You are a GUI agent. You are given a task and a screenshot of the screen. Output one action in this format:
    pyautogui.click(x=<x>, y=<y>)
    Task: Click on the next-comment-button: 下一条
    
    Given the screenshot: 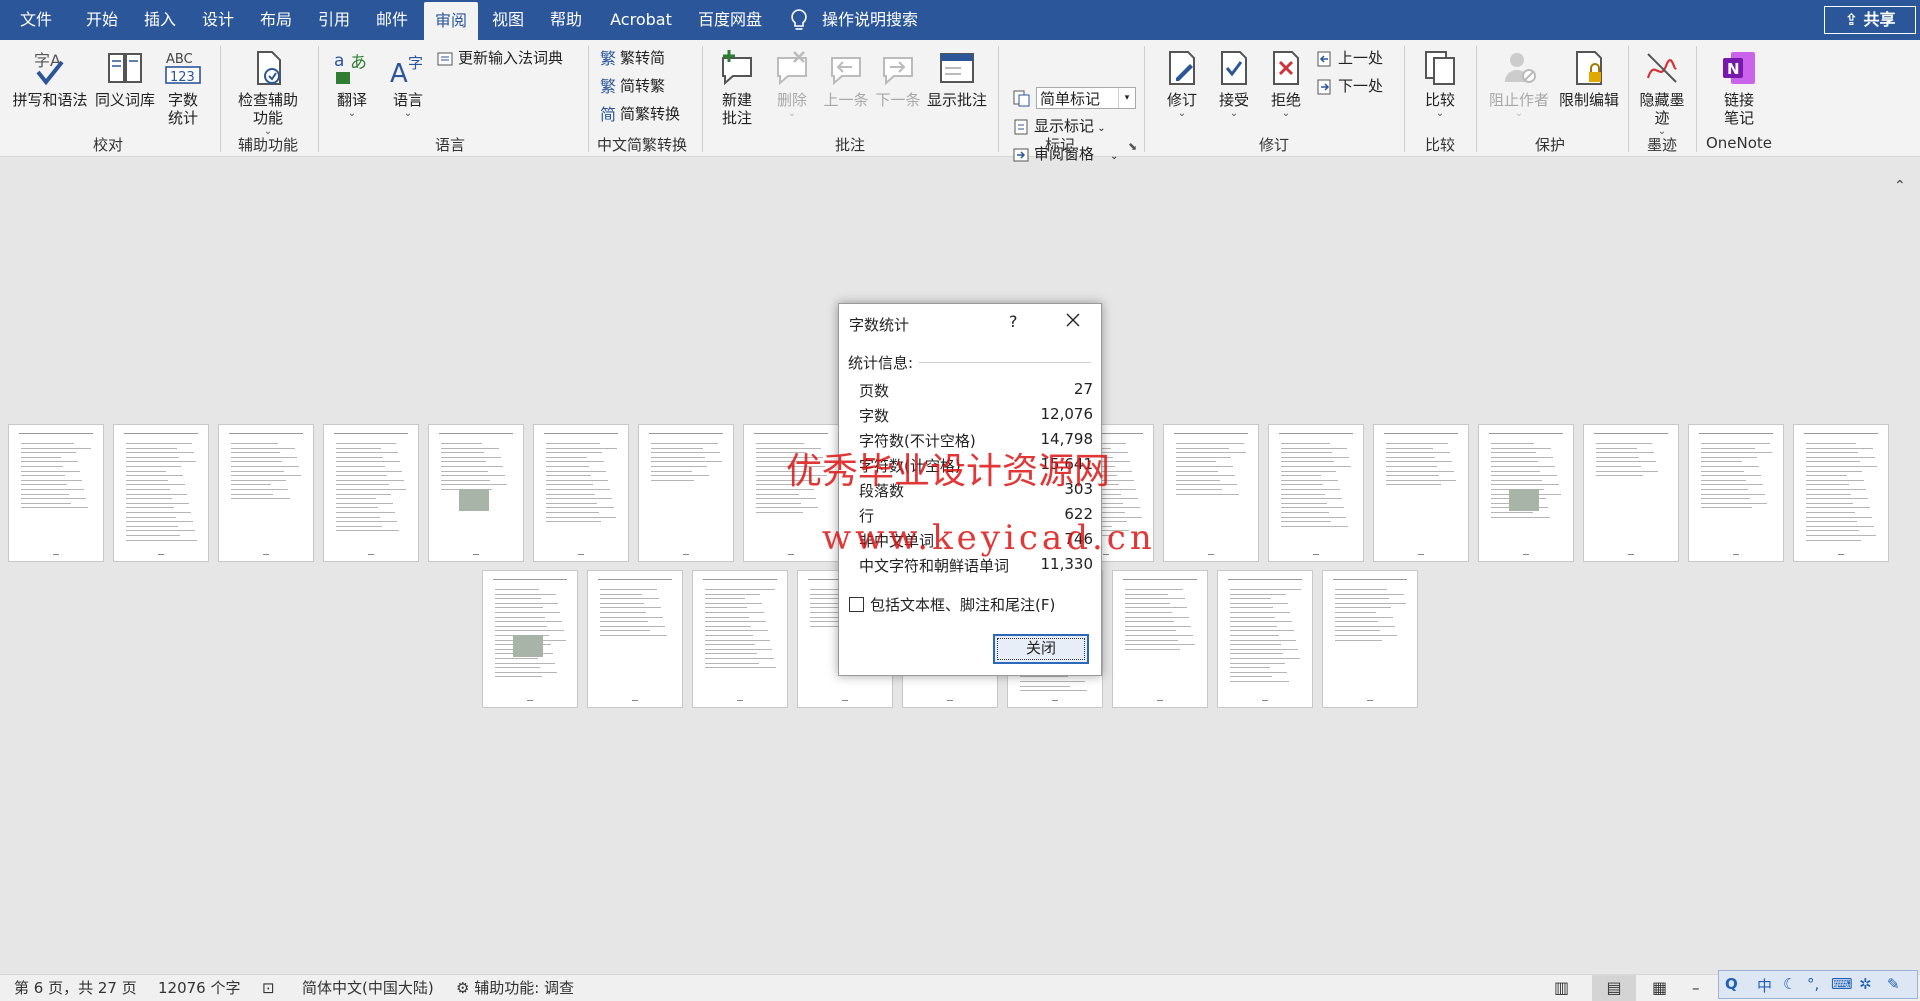 What is the action you would take?
    pyautogui.click(x=898, y=78)
    